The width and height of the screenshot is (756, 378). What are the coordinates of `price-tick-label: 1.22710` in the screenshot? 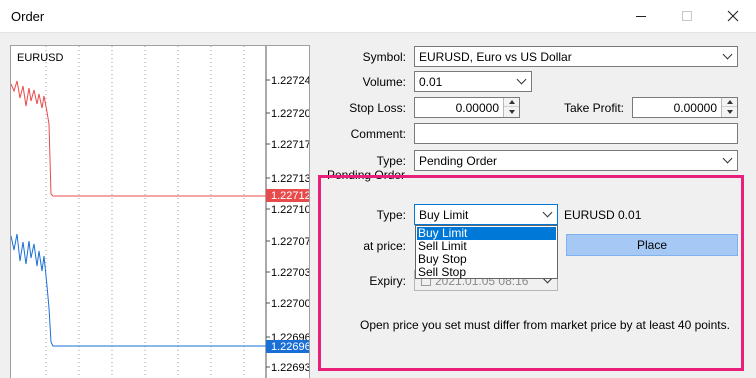 It's located at (290, 210).